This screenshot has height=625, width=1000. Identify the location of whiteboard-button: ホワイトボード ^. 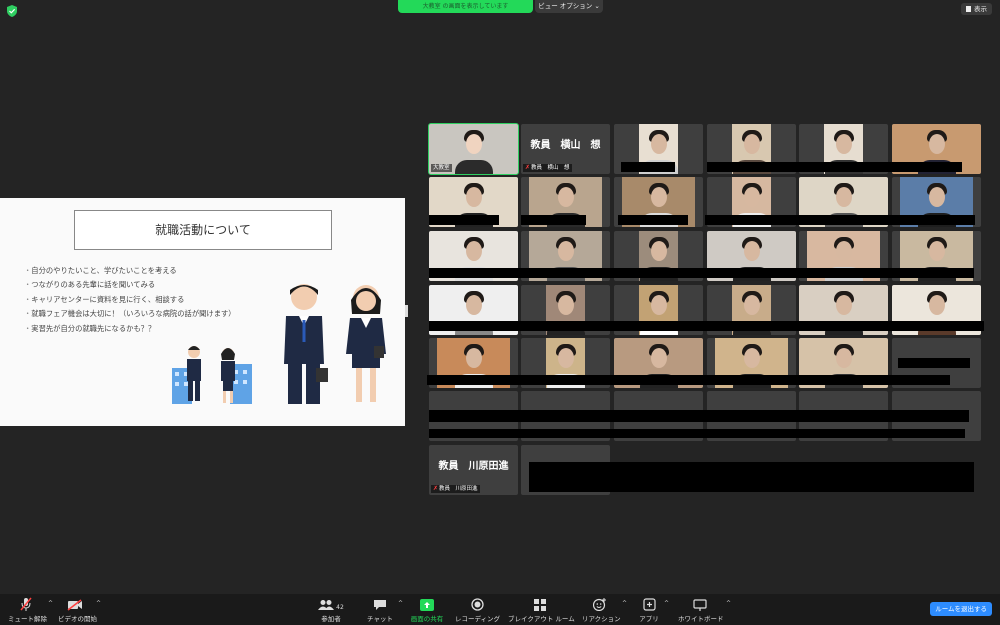
(704, 610).